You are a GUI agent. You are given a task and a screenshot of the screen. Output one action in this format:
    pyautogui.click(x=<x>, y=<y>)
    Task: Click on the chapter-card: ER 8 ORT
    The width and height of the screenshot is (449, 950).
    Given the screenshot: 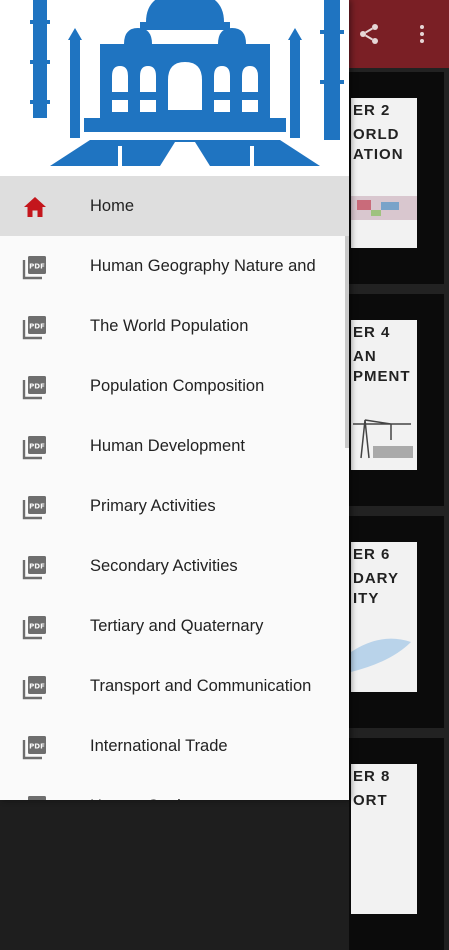 What is the action you would take?
    pyautogui.click(x=396, y=844)
    